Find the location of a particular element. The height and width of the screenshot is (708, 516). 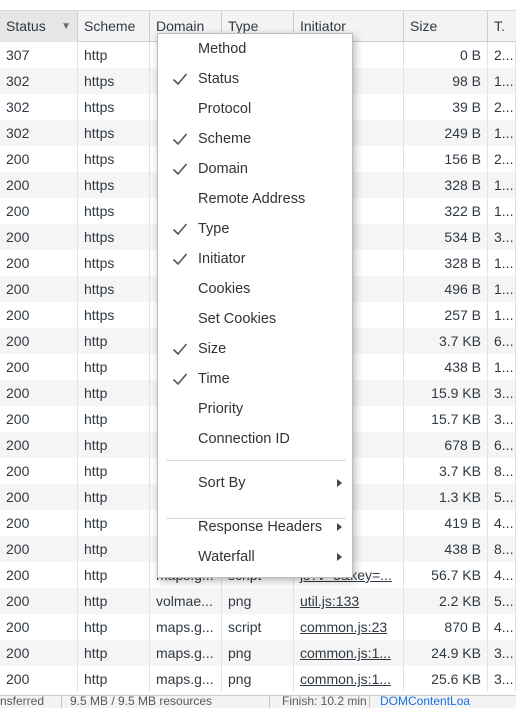

menu-item-scheme: Scheme is located at coordinates (255, 139).